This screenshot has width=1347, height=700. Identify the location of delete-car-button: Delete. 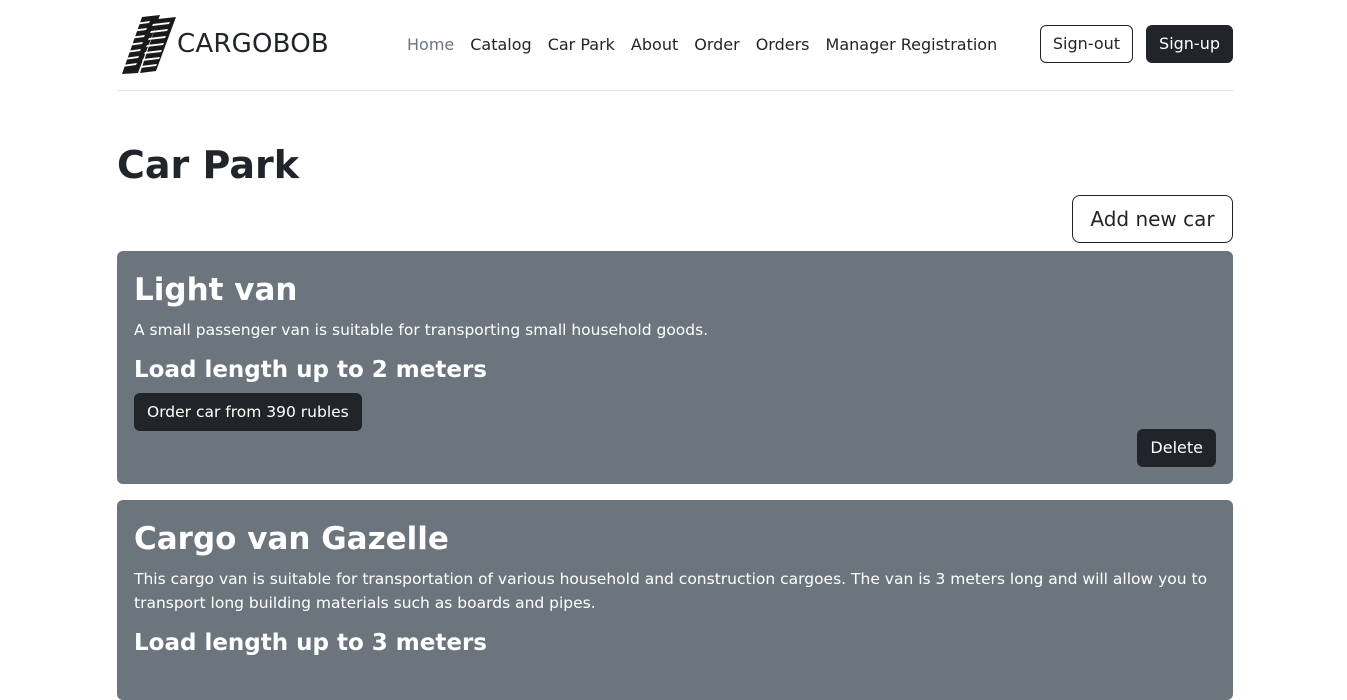
(1176, 448).